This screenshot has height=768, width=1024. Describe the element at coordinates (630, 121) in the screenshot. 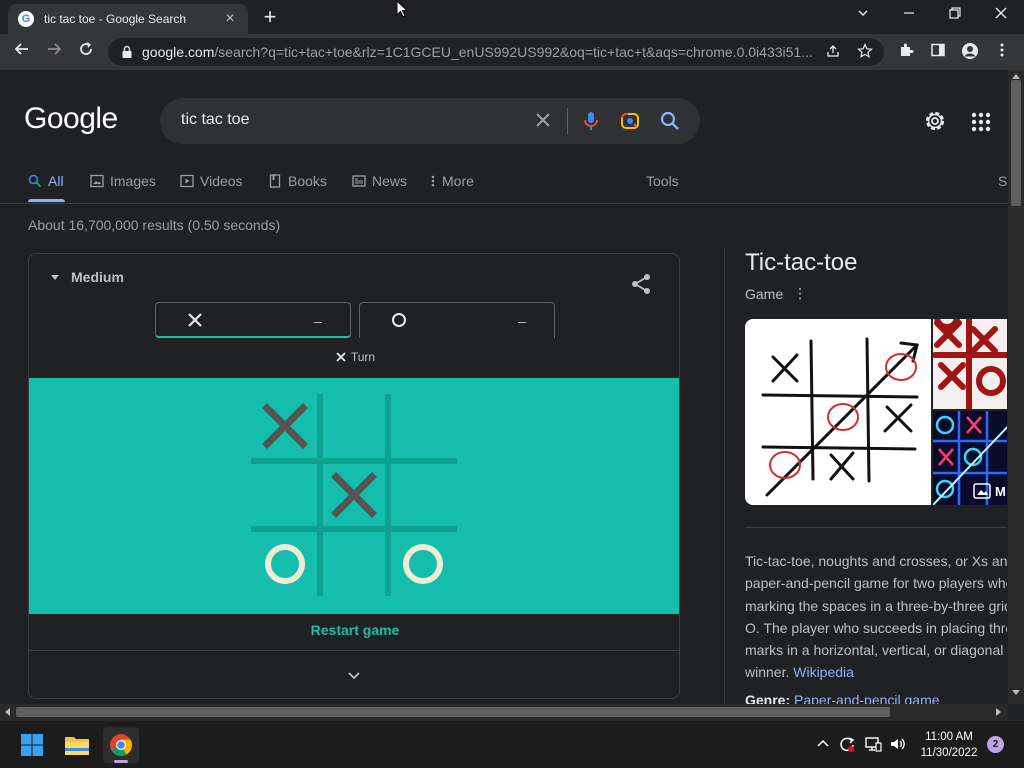

I see `lens-search-icon` at that location.